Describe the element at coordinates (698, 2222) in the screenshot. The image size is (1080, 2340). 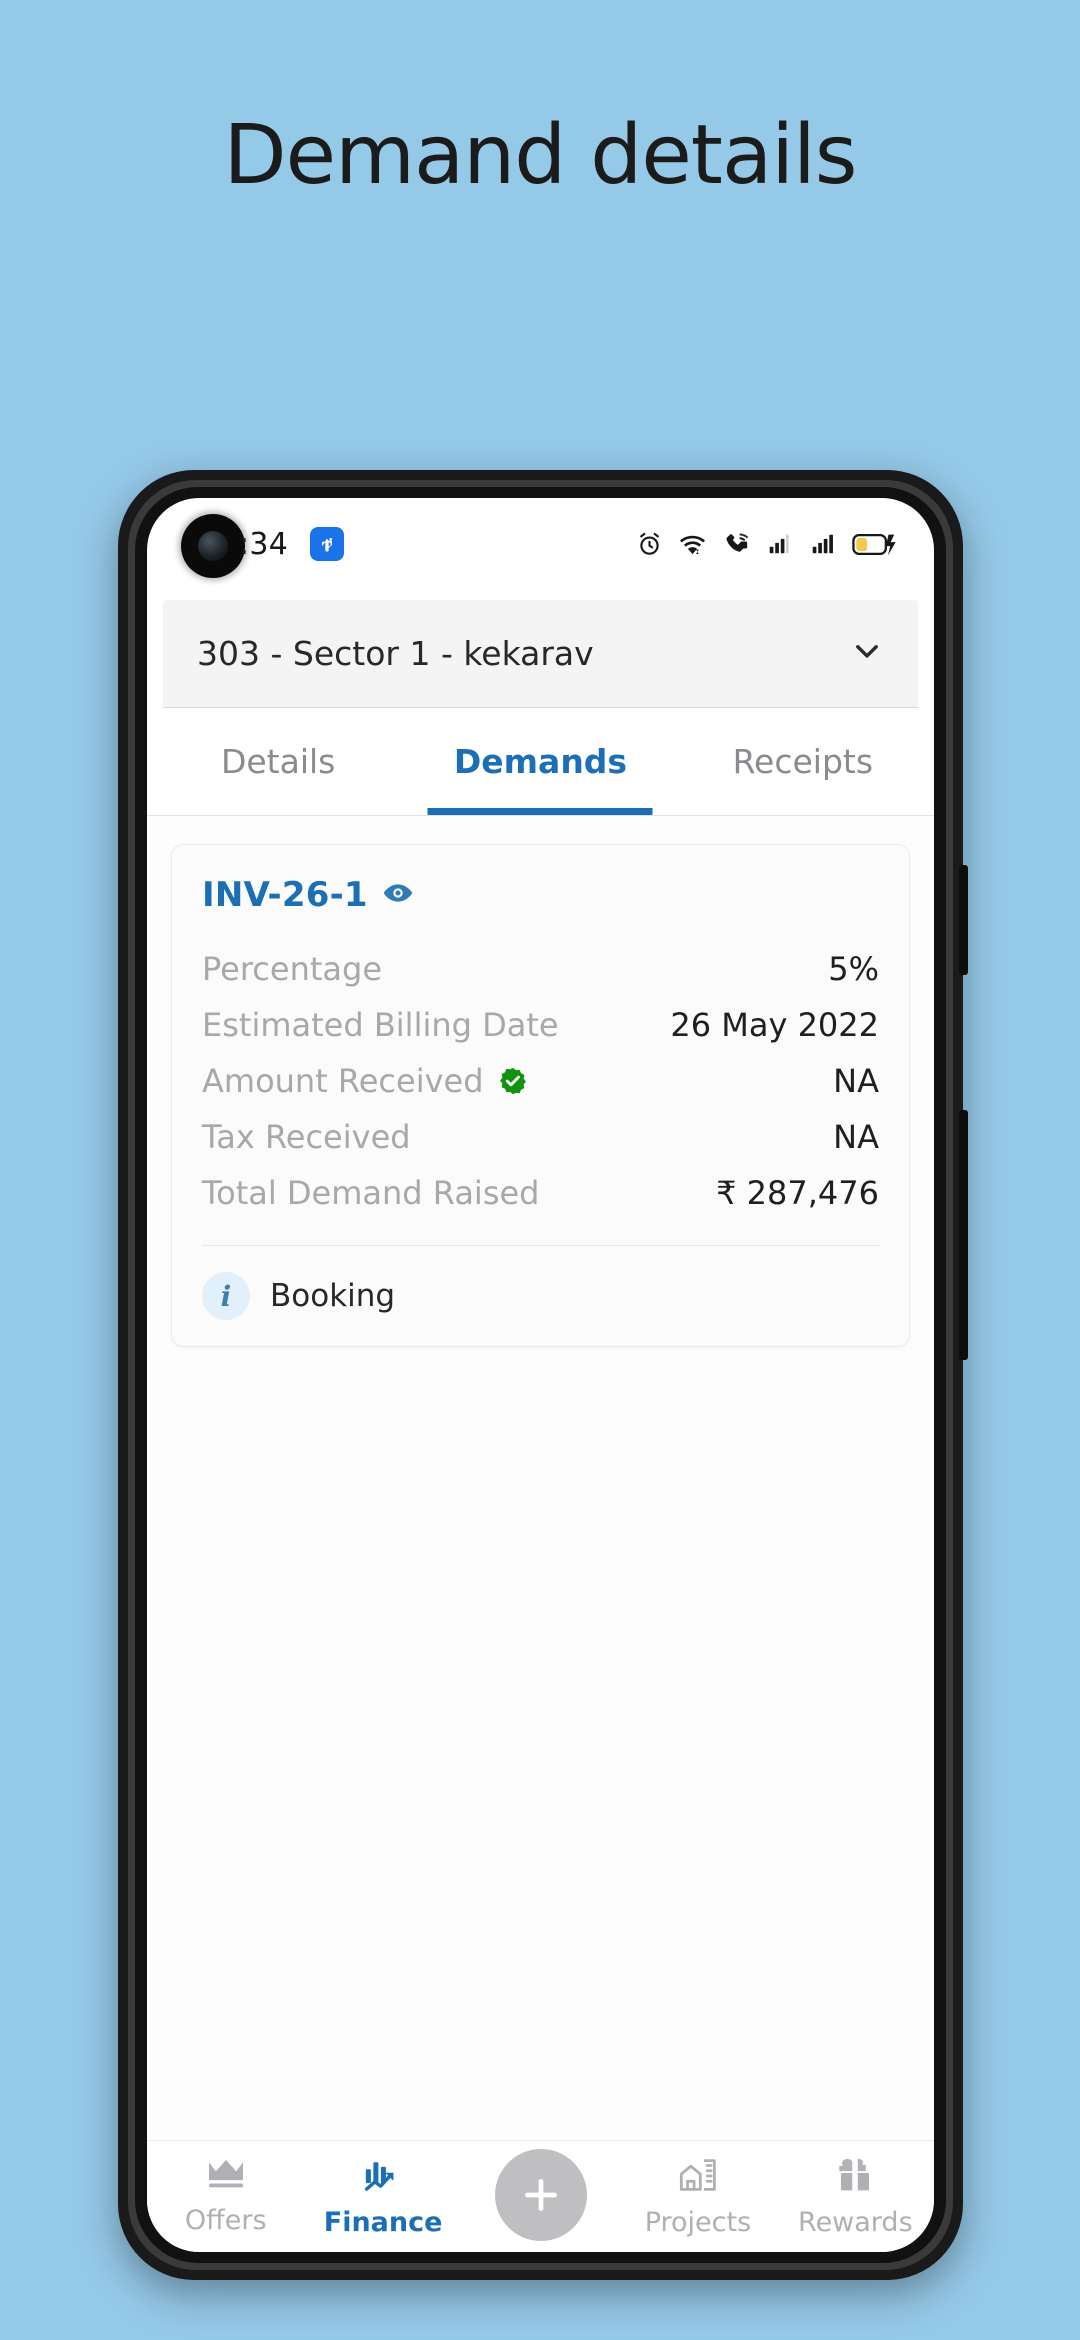
I see `nav-label: Projects` at that location.